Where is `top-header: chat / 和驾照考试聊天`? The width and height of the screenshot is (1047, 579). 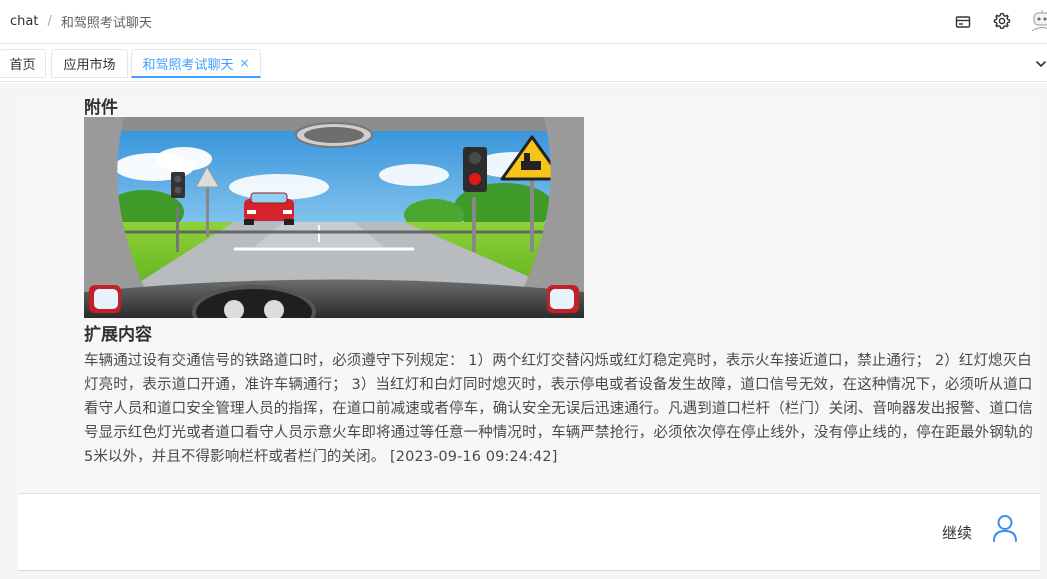 top-header: chat / 和驾照考试聊天 is located at coordinates (523, 22).